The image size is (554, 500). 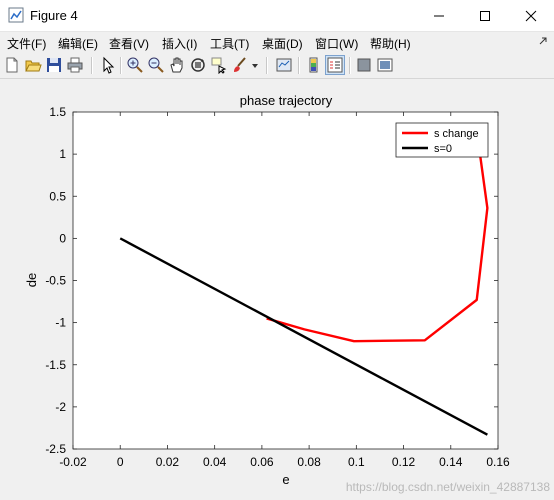 What do you see at coordinates (16, 15) in the screenshot?
I see `matlab-figure-icon` at bounding box center [16, 15].